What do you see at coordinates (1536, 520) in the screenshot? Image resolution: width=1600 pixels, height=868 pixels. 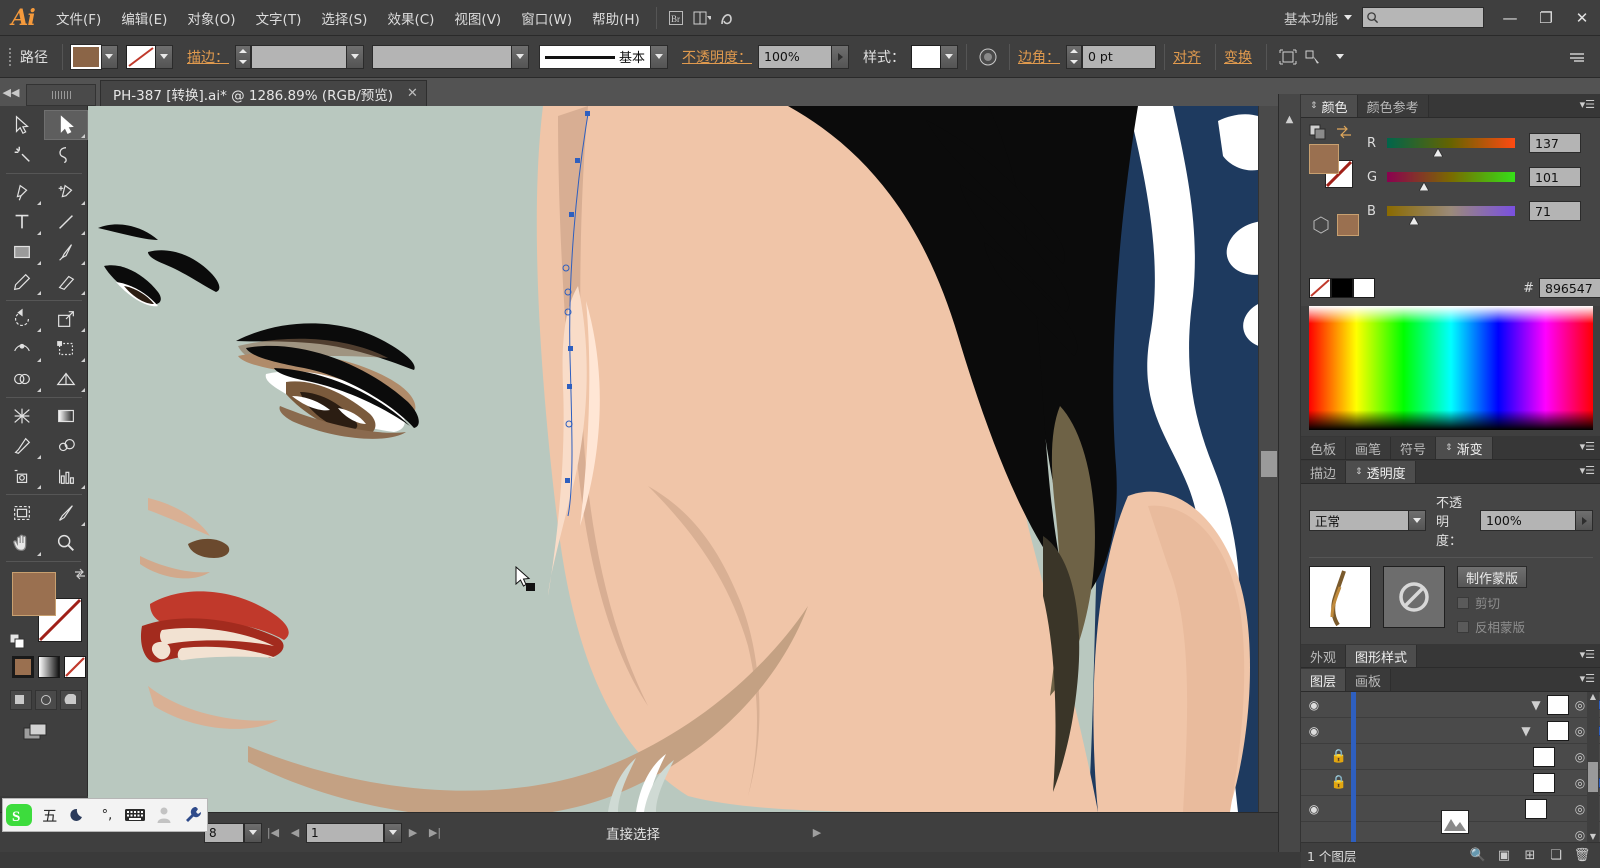 I see `transparency-opacity-control: 100%` at bounding box center [1536, 520].